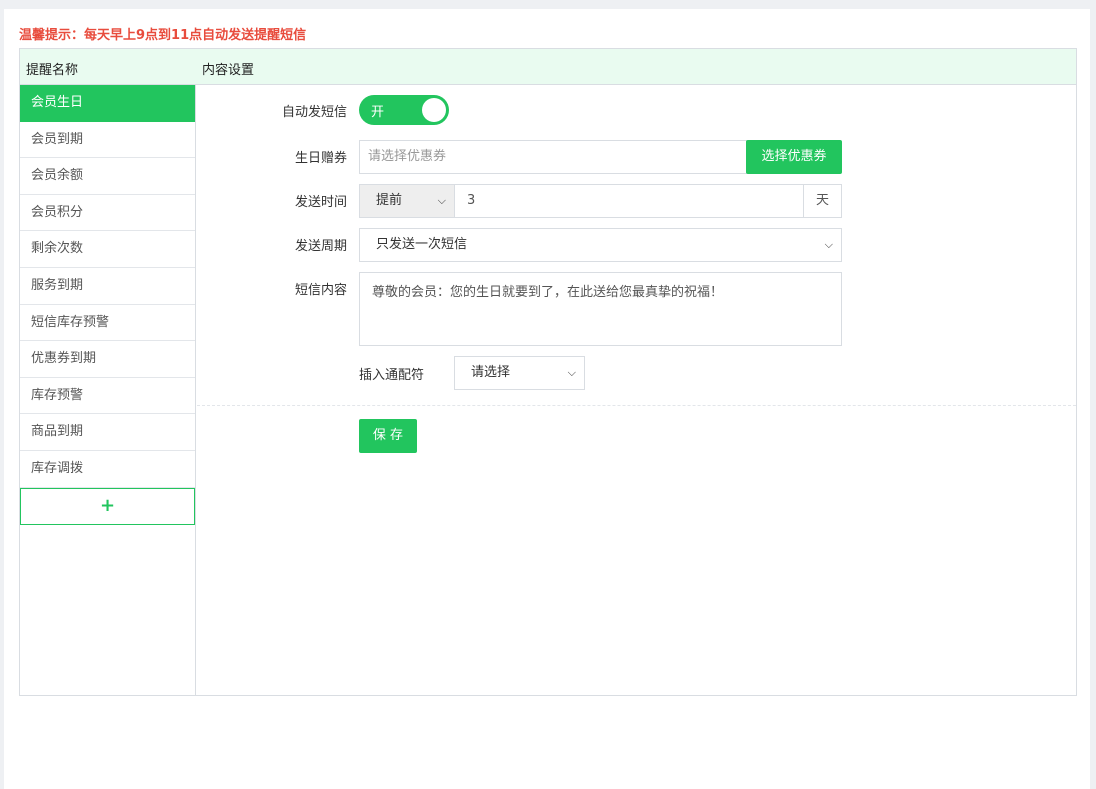  Describe the element at coordinates (163, 35) in the screenshot. I see `tip-text: 温馨提示：每天早上9点到11点自动发送提醒短信` at that location.